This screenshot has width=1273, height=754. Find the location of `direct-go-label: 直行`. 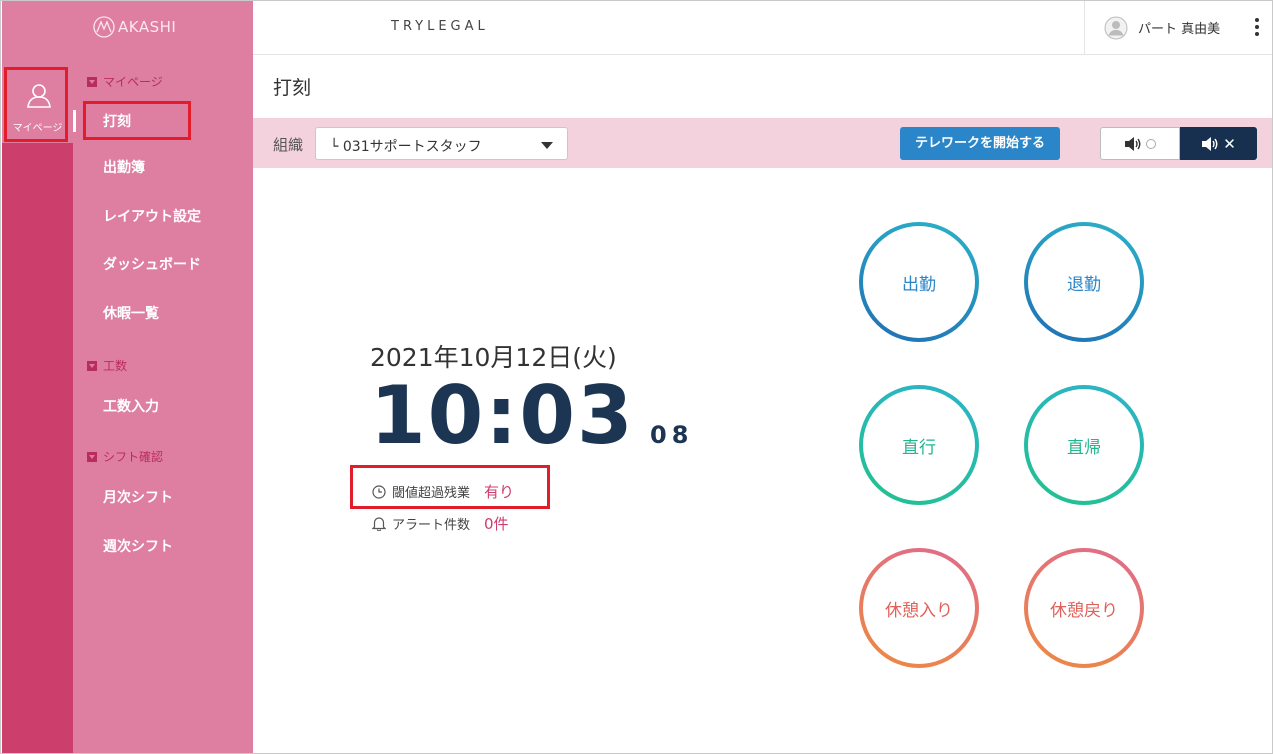

direct-go-label: 直行 is located at coordinates (919, 445).